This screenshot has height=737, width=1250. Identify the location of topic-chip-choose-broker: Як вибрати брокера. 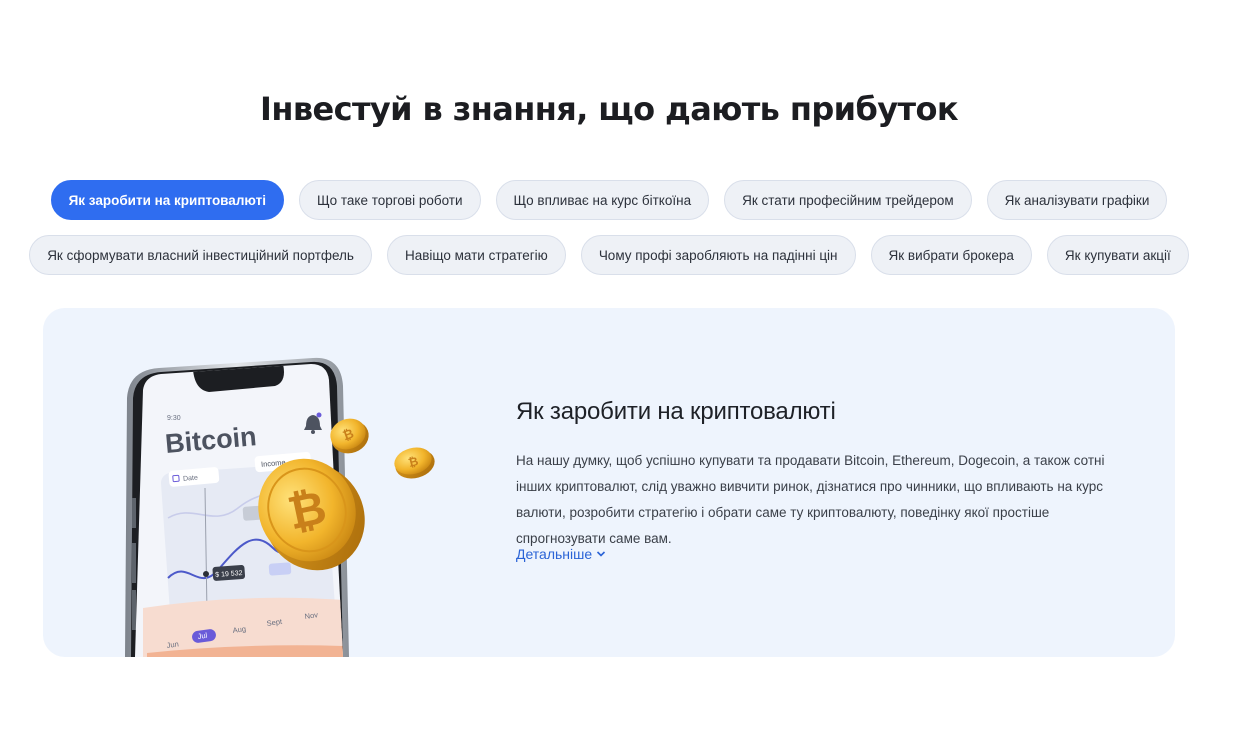
(951, 255).